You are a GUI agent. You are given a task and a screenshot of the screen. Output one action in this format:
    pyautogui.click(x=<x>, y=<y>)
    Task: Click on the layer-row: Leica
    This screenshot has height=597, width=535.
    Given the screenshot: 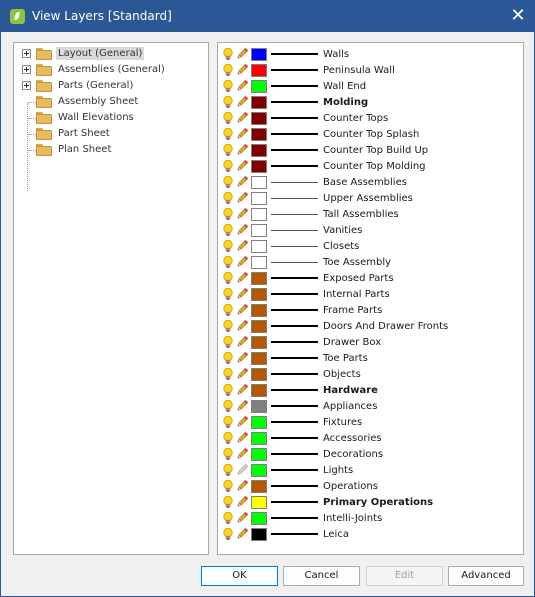 What is the action you would take?
    pyautogui.click(x=370, y=534)
    